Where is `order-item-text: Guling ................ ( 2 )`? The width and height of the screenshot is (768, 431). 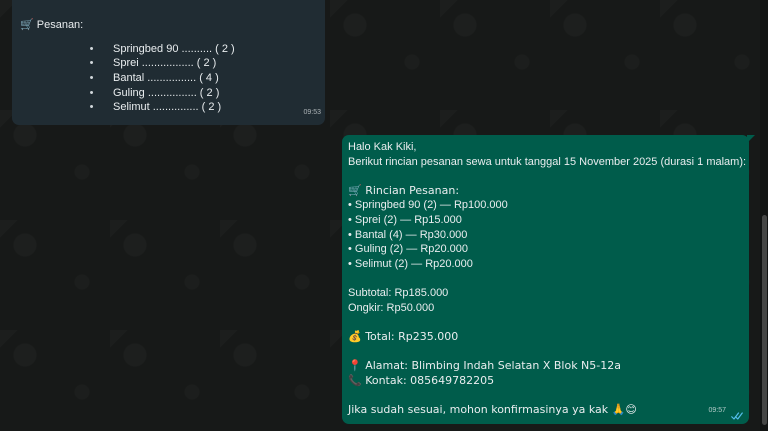
order-item-text: Guling ................ ( 2 ) is located at coordinates (166, 92).